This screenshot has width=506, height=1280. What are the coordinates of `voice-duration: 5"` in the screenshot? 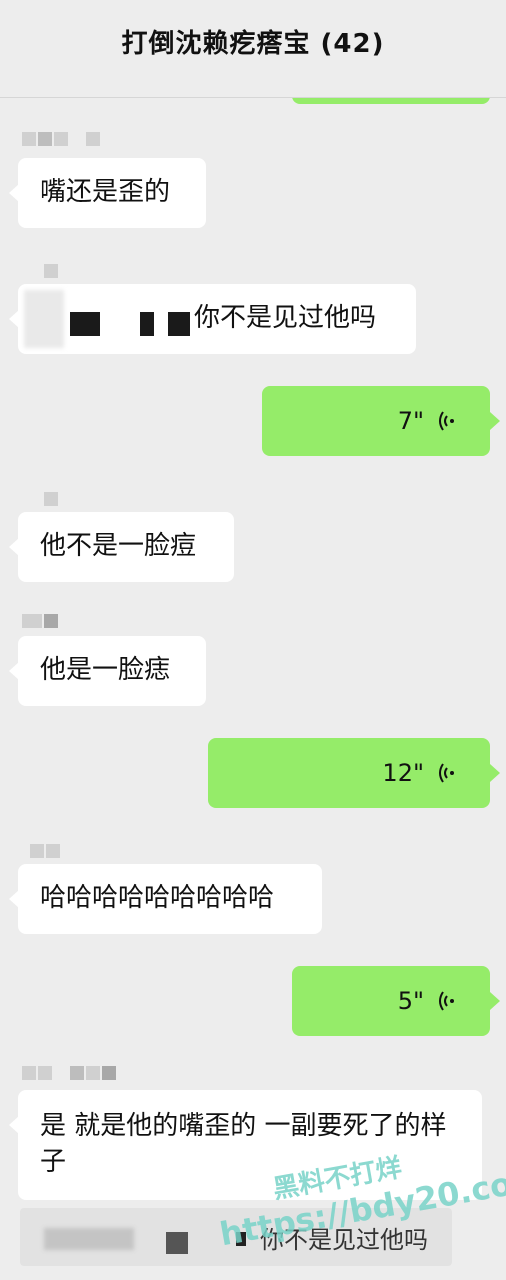 It's located at (410, 1001).